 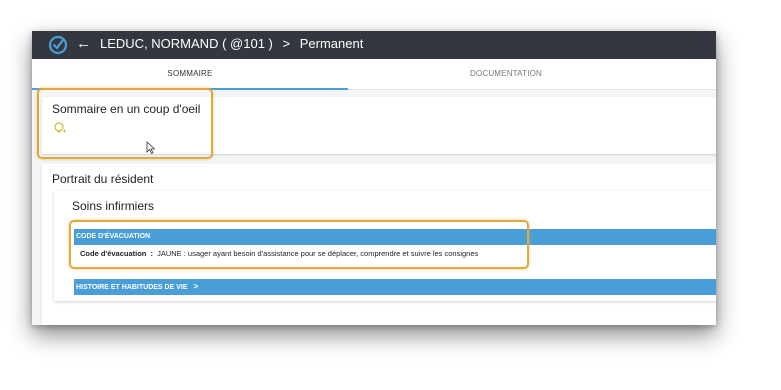 I want to click on soins-title: Soins infirmiers, so click(x=113, y=206).